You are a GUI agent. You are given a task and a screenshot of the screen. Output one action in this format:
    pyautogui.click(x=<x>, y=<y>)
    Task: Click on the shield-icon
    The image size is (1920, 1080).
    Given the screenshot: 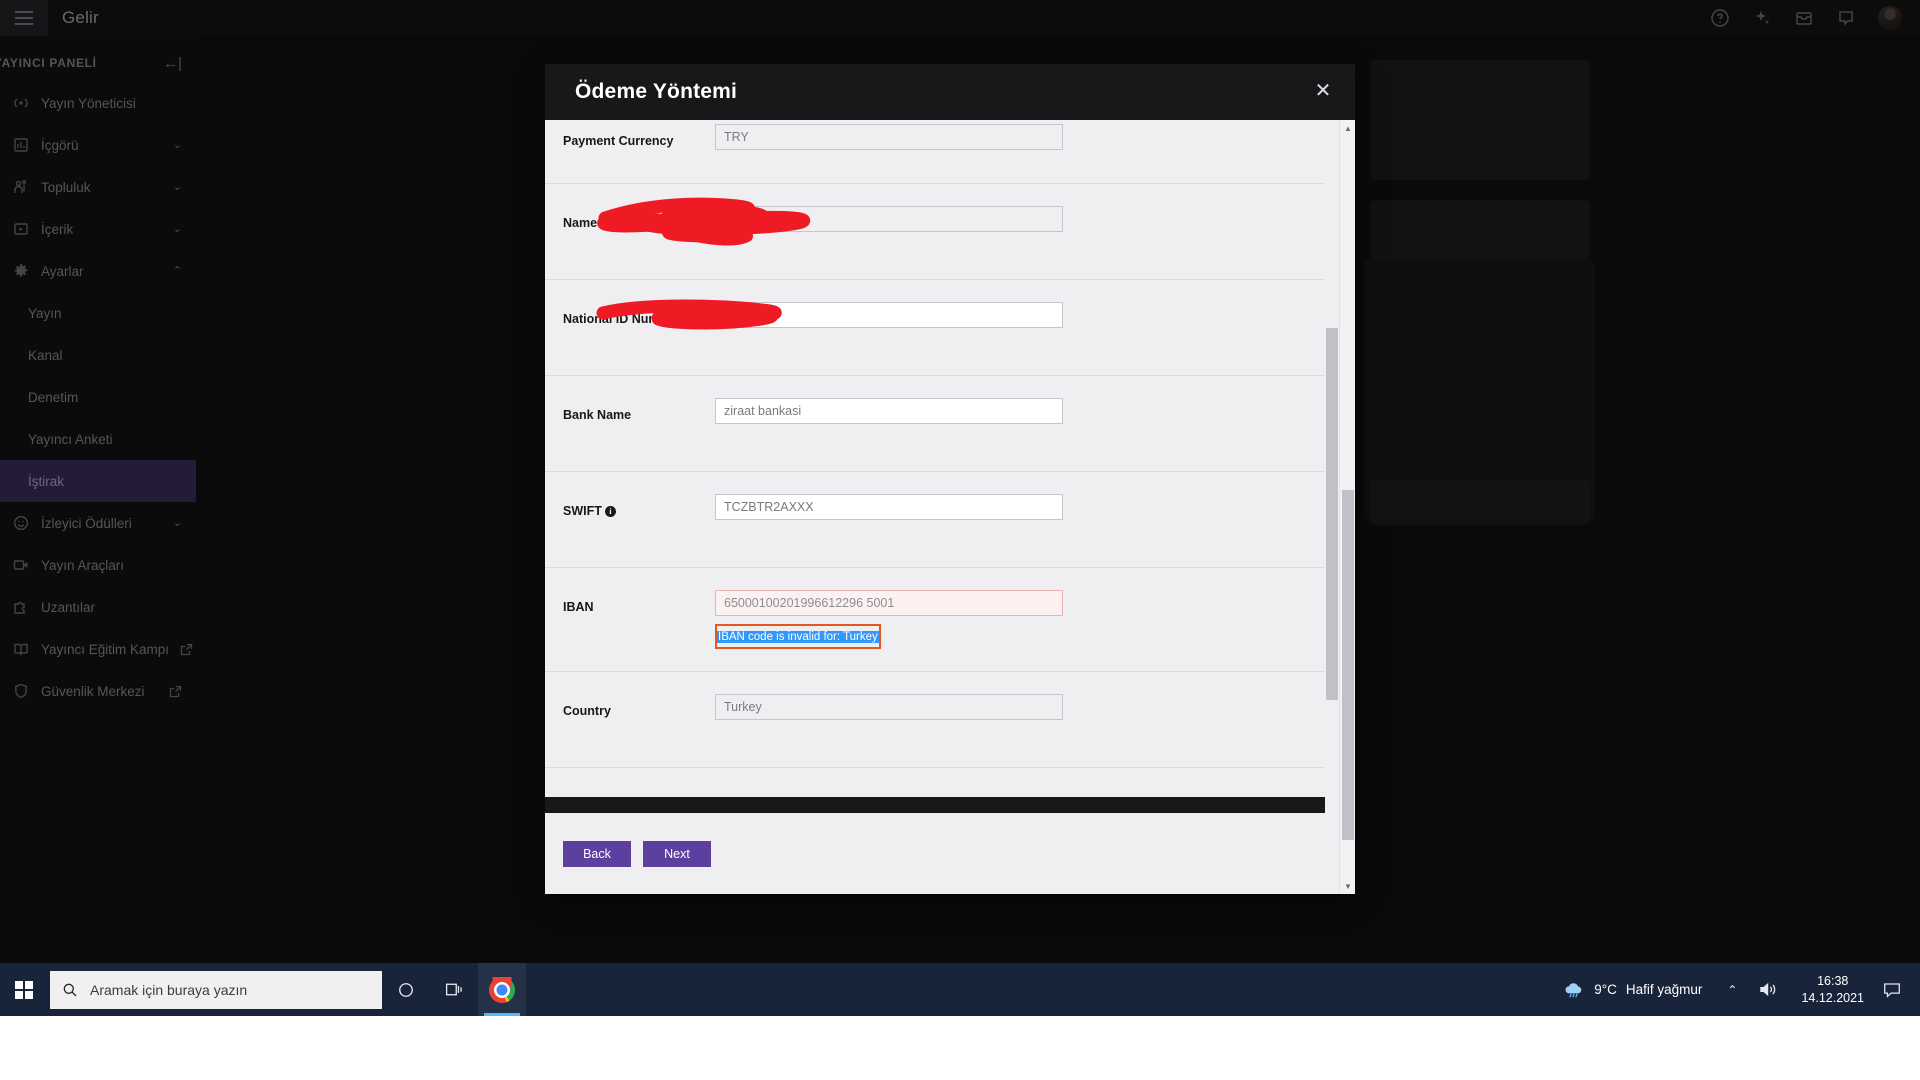 What is the action you would take?
    pyautogui.click(x=21, y=691)
    